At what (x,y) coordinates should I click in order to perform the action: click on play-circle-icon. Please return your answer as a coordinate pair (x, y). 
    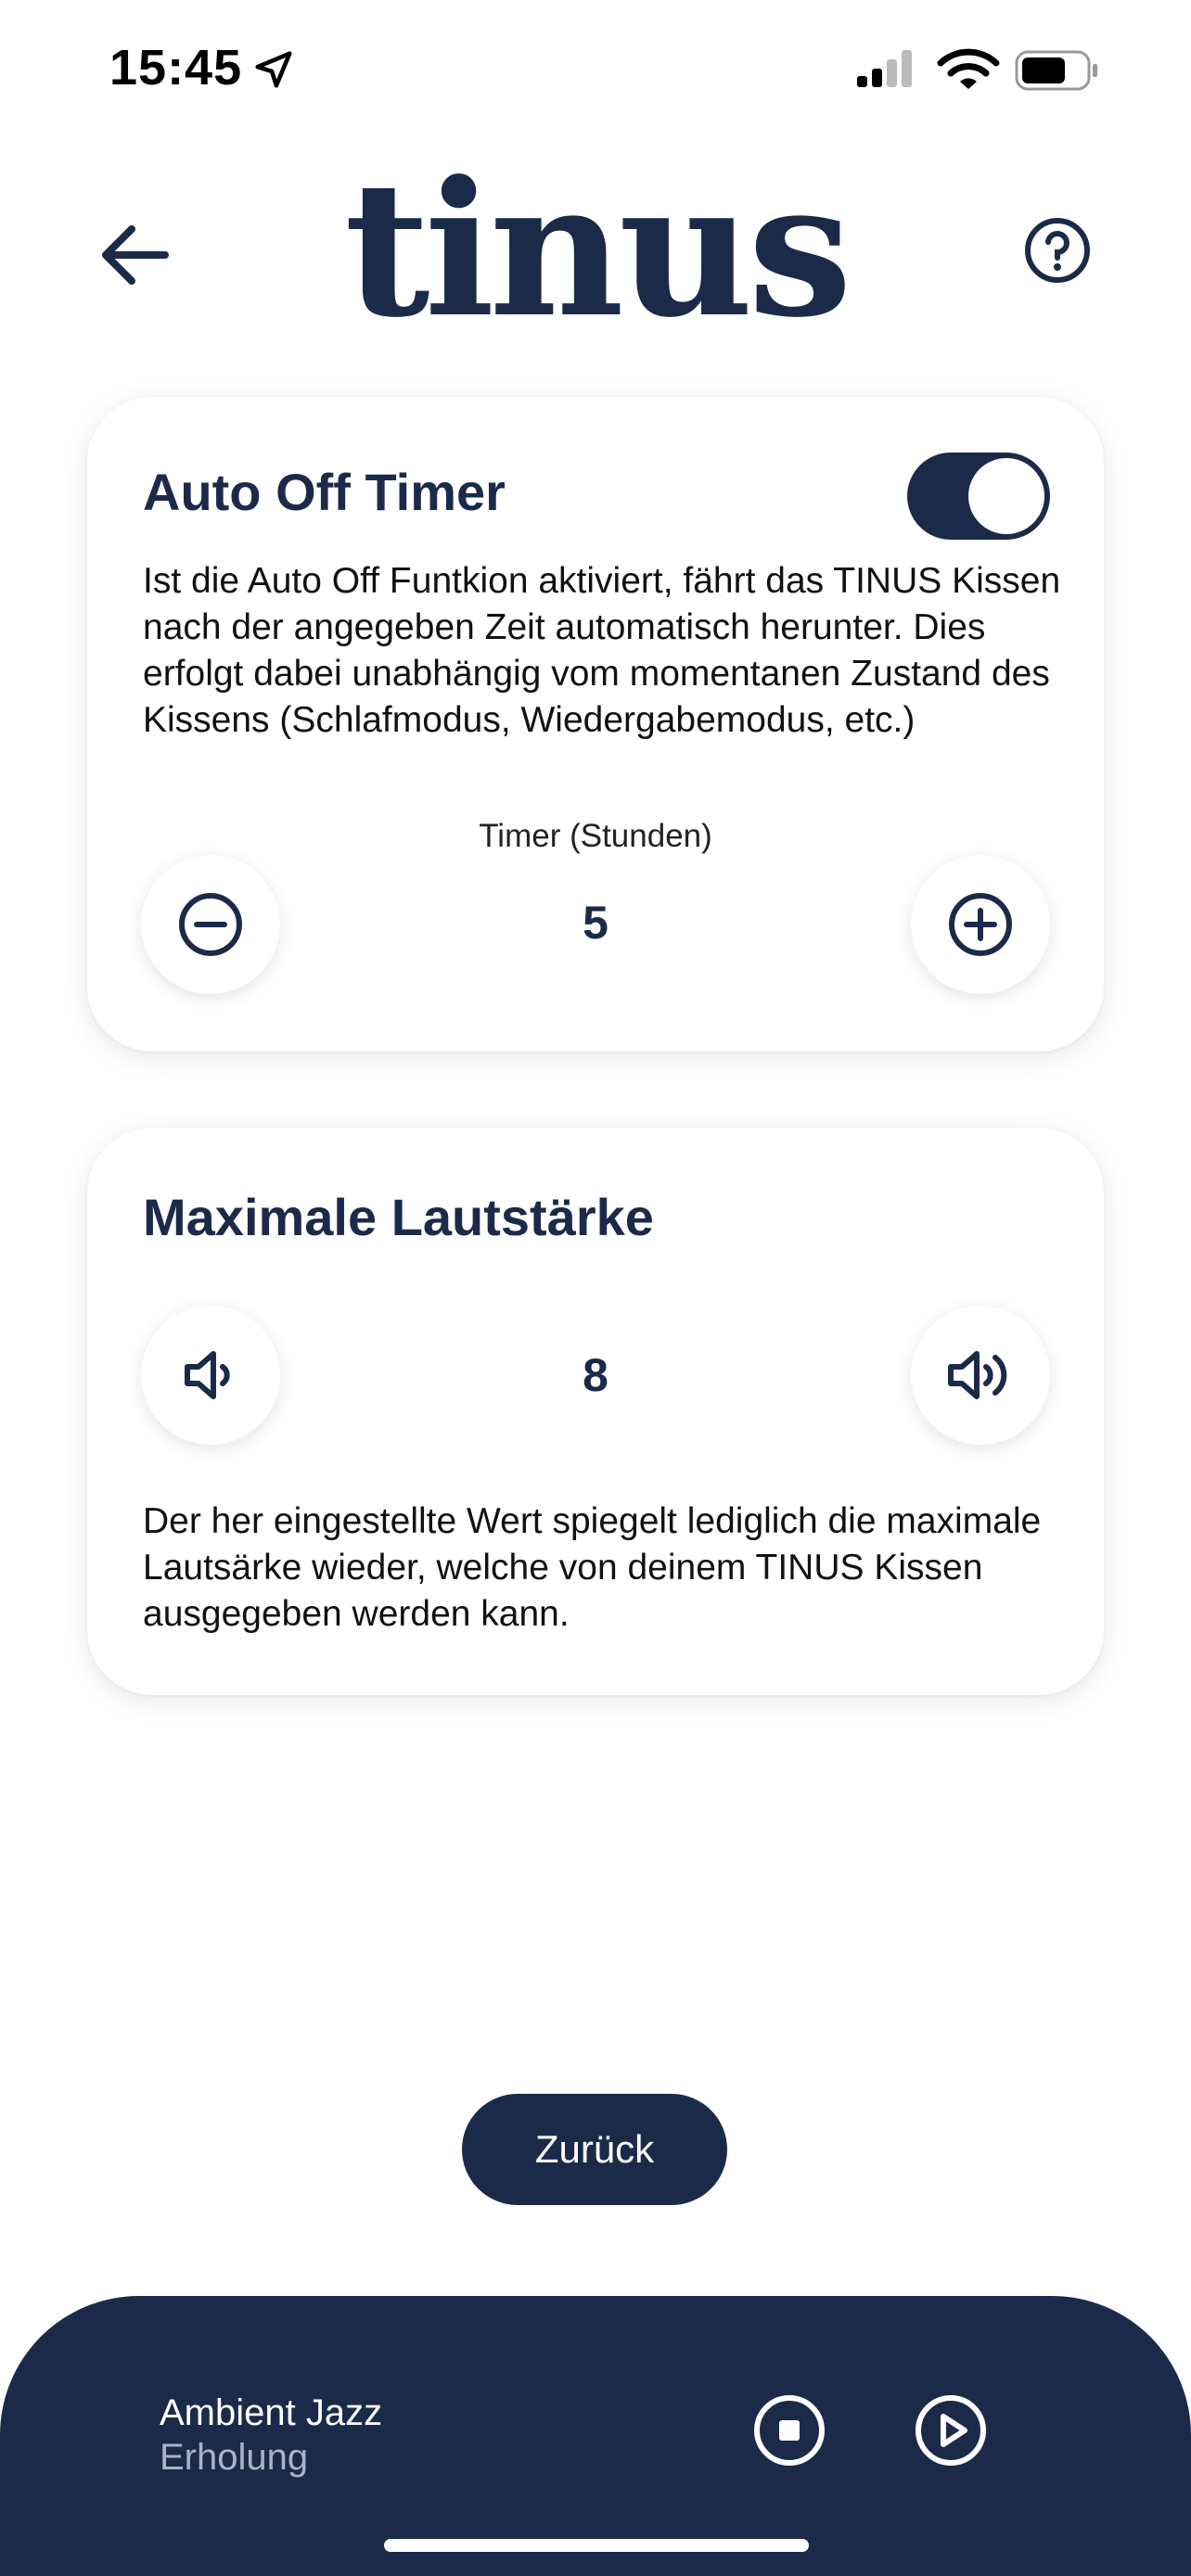
    Looking at the image, I should click on (951, 2430).